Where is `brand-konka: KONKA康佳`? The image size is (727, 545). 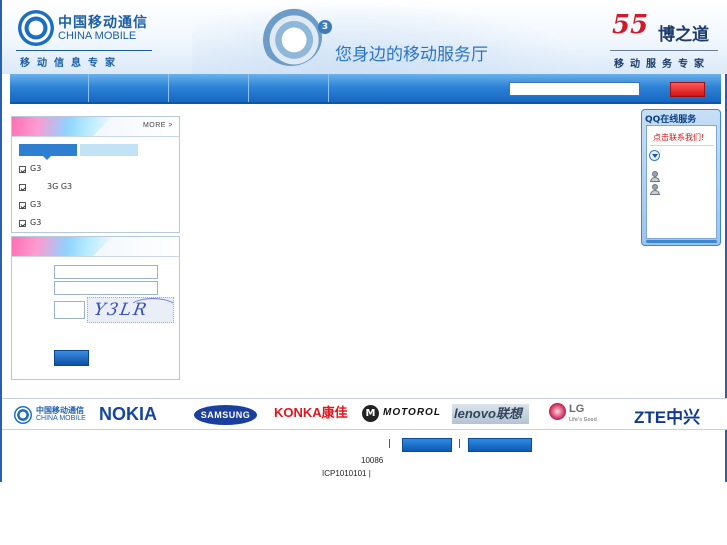 brand-konka: KONKA康佳 is located at coordinates (314, 413).